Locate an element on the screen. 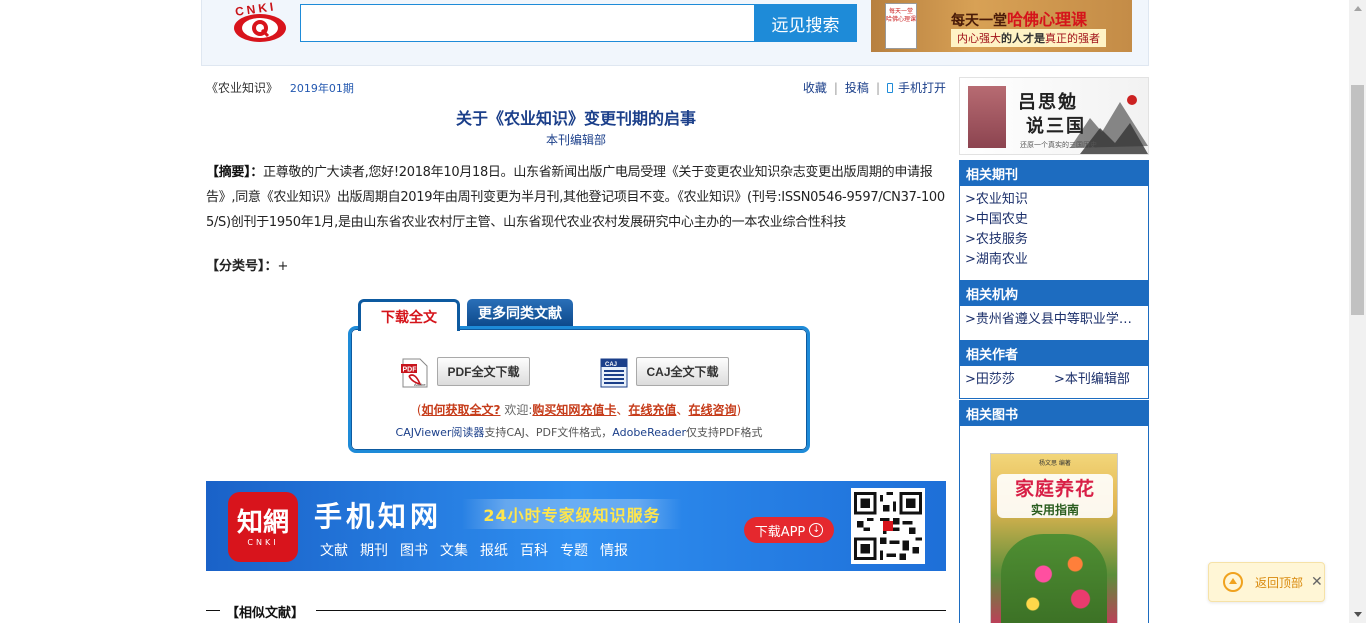  abstract-label: 【摘要】： is located at coordinates (235, 172).